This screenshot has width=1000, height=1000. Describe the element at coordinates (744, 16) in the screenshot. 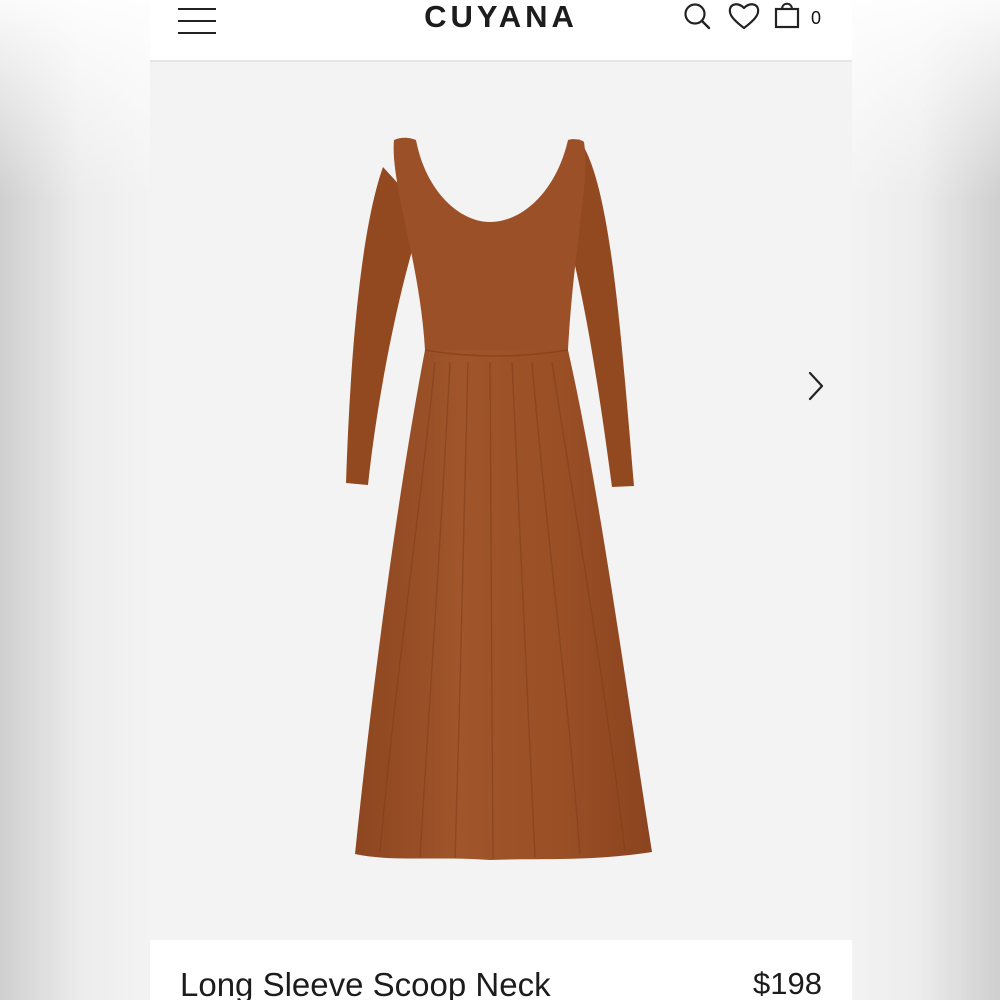

I see `heart-icon` at that location.